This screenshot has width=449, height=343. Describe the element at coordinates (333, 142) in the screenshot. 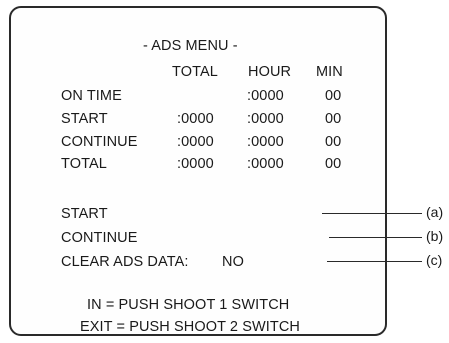

I see `row-continue-min: 00` at that location.